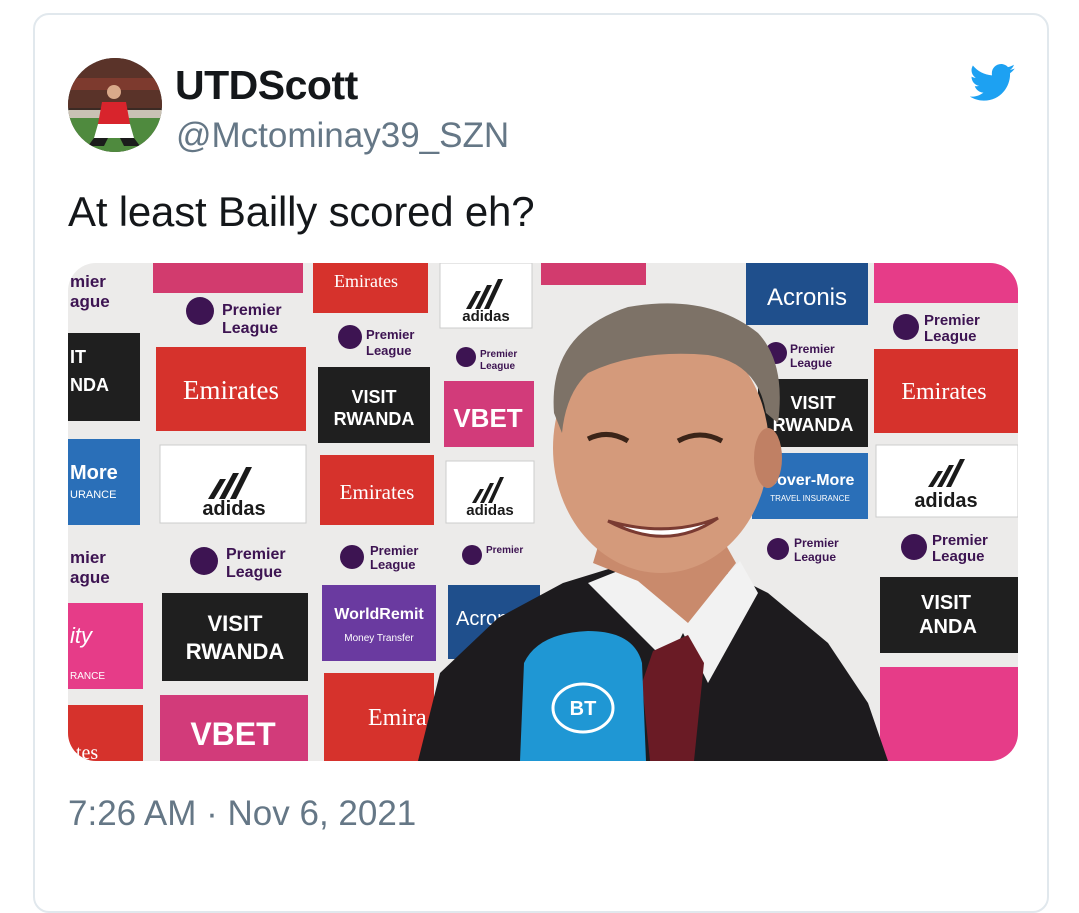 The image size is (1079, 913). What do you see at coordinates (301, 211) in the screenshot?
I see `tweet-text: At least Bailly scored eh?` at bounding box center [301, 211].